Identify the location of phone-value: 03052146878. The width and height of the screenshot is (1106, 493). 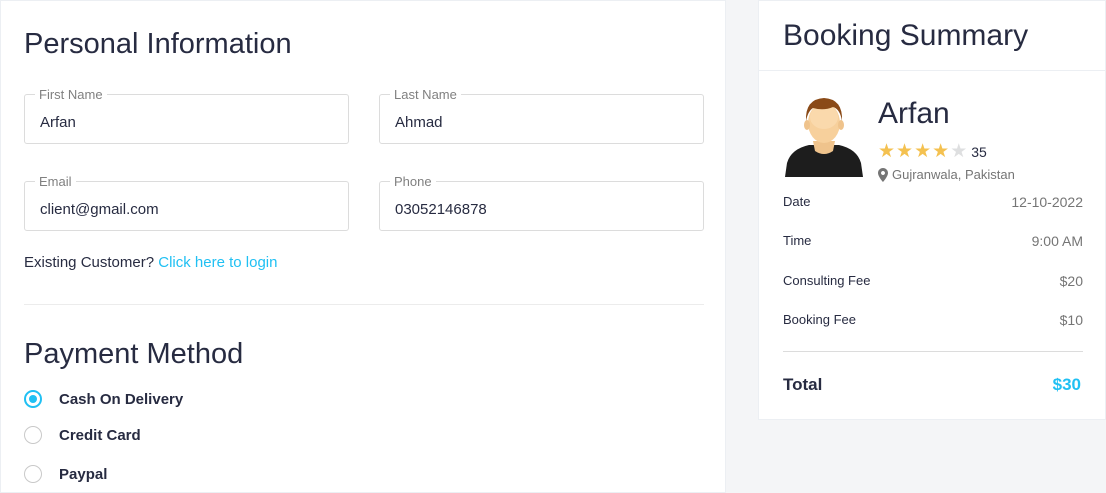
(441, 209).